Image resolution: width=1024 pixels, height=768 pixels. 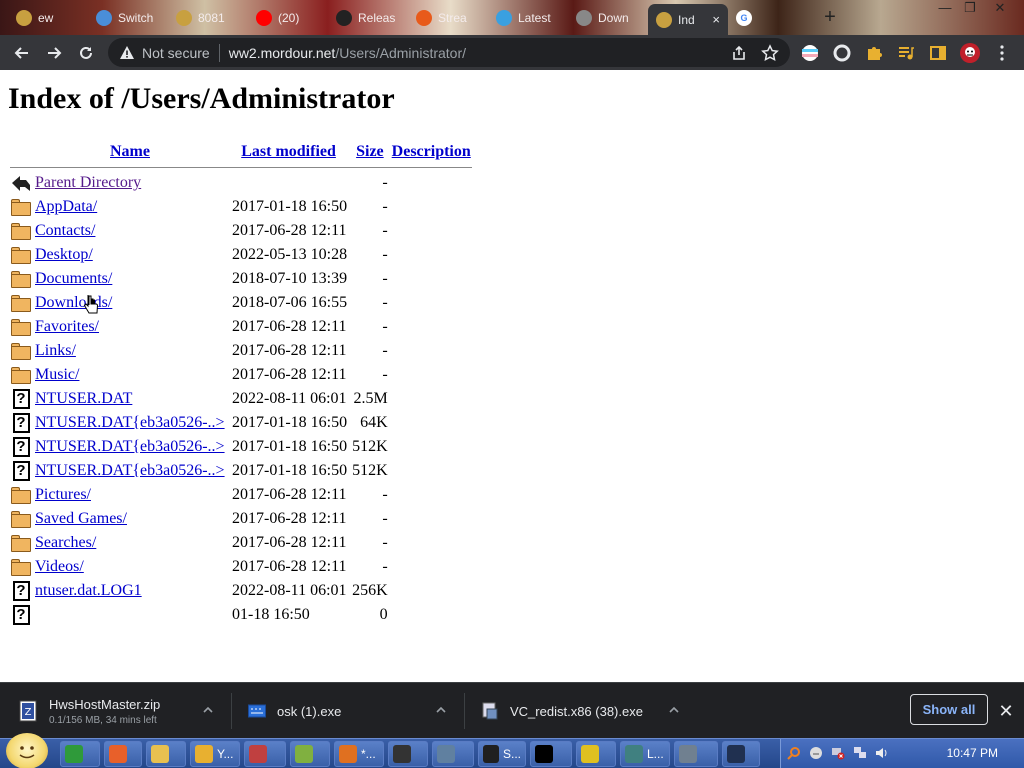 What do you see at coordinates (768, 17) in the screenshot?
I see `tab-google: G` at bounding box center [768, 17].